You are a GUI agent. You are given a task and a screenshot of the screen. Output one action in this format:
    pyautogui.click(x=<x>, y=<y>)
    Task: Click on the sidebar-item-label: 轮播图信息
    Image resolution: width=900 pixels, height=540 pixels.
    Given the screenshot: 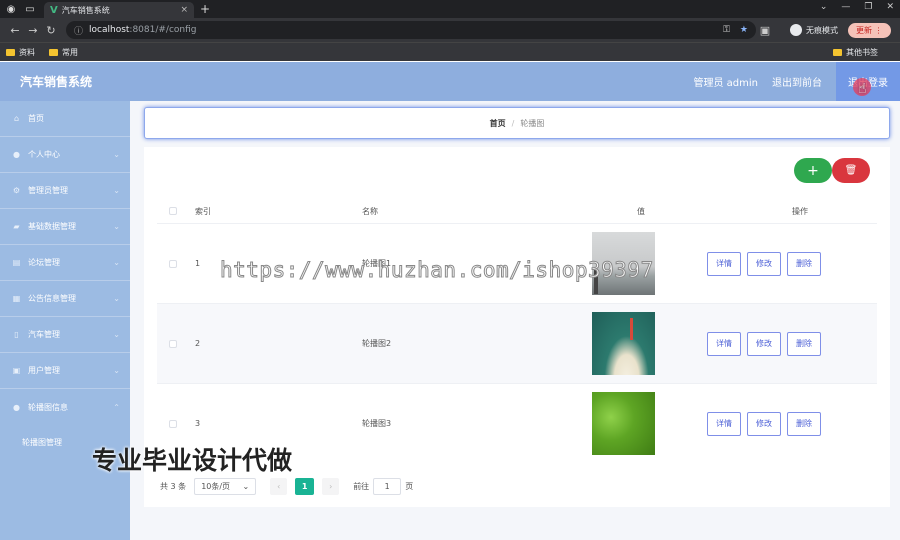 What is the action you would take?
    pyautogui.click(x=48, y=407)
    